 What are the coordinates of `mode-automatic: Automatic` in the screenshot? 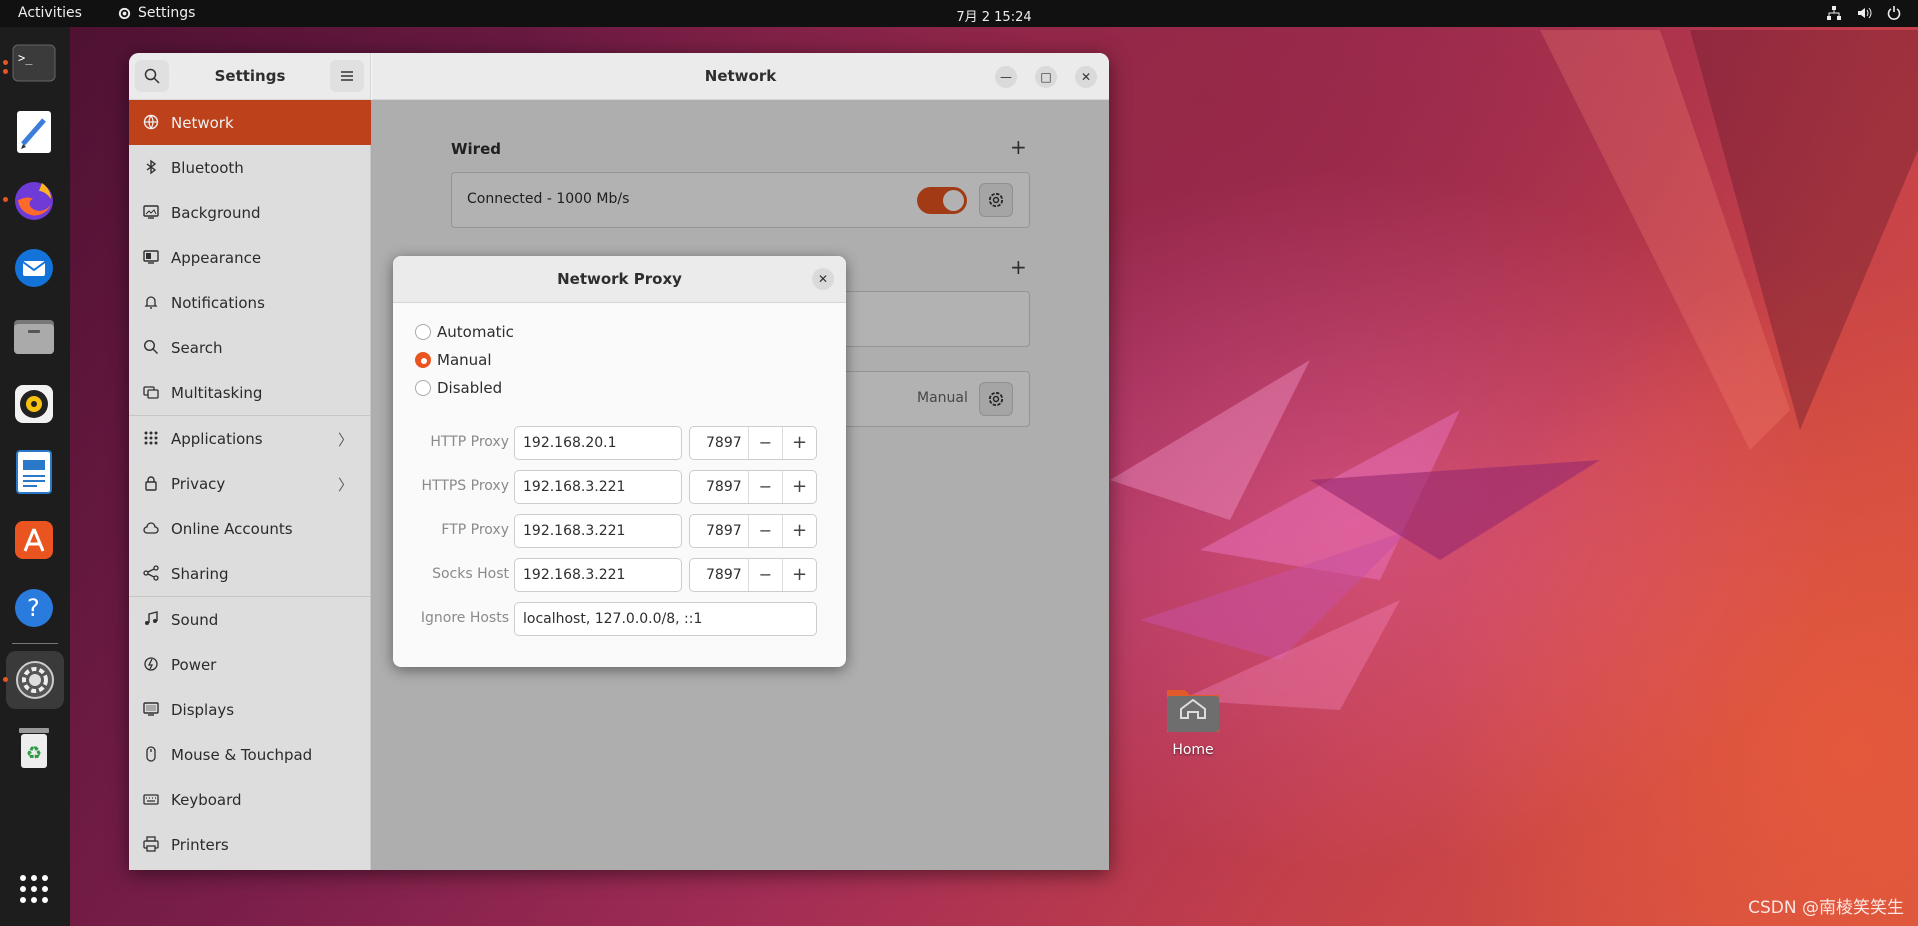 It's located at (464, 332).